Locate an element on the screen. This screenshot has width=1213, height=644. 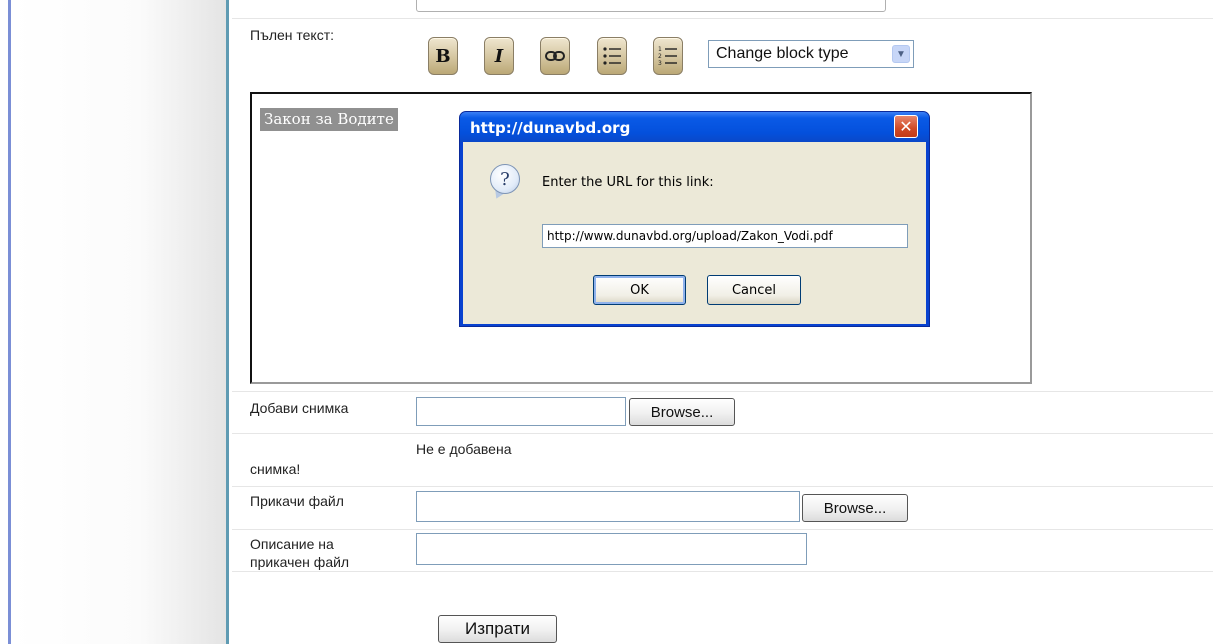
dialog-titlebar: http://dunavbd.org ✕ is located at coordinates (694, 127).